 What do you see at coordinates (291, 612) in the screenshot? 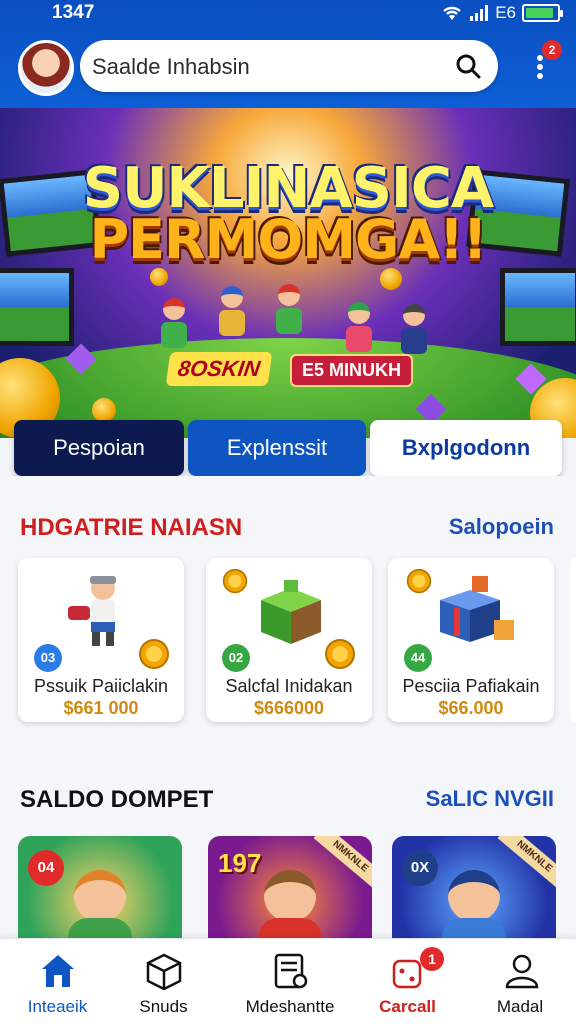
I see `chest-icon` at bounding box center [291, 612].